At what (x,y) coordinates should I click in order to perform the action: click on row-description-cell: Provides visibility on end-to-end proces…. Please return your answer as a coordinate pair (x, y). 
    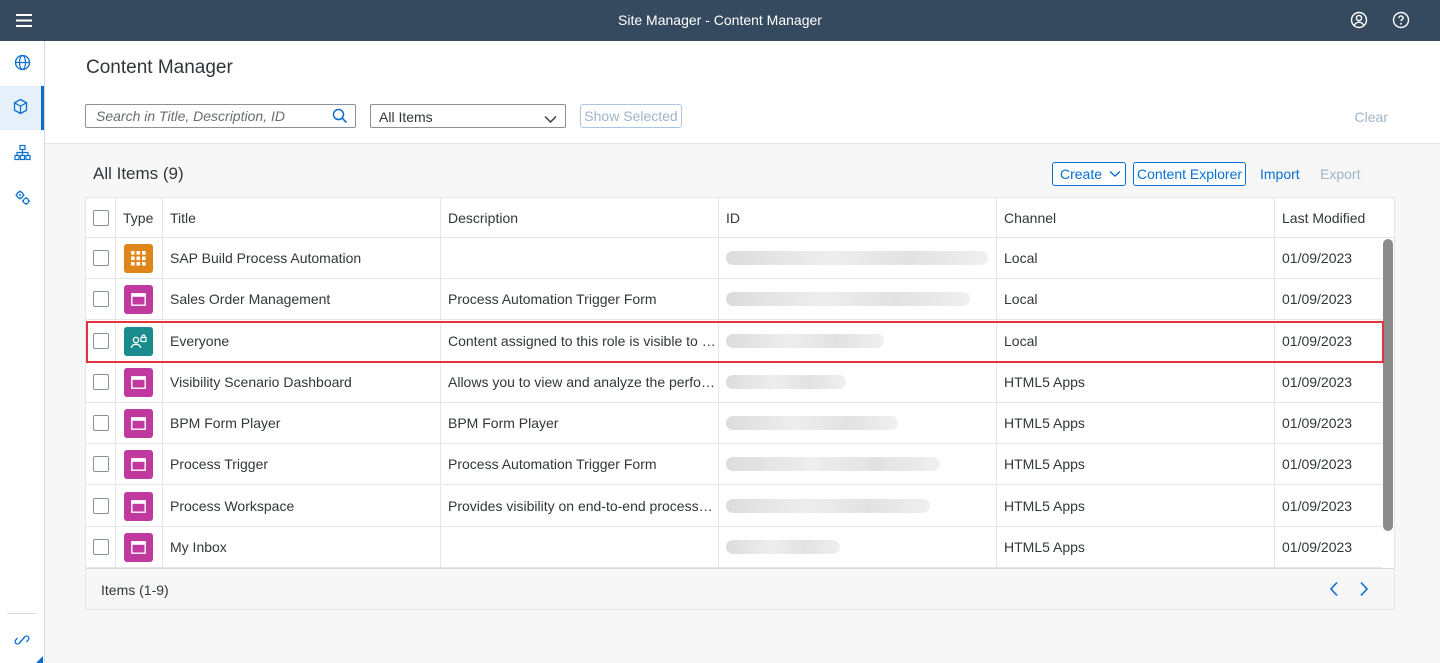
    Looking at the image, I should click on (580, 506).